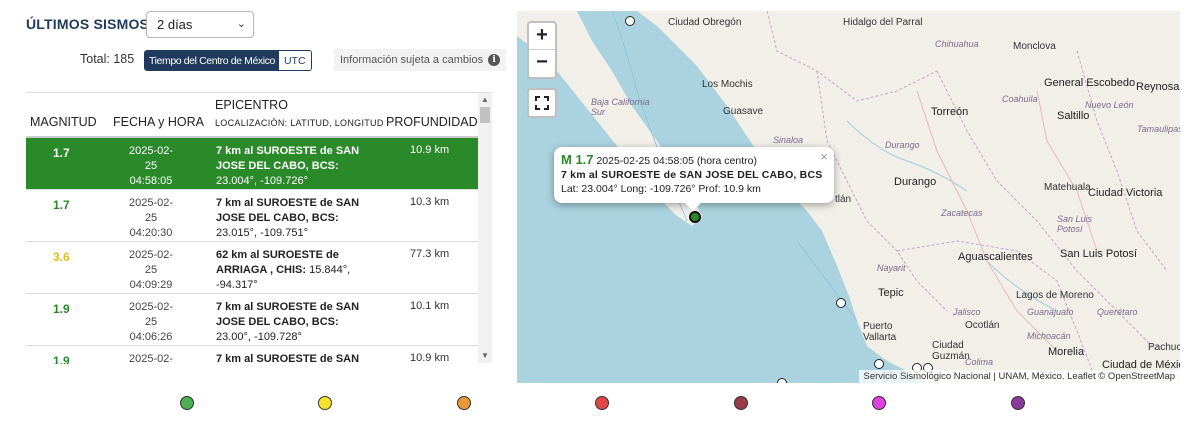  What do you see at coordinates (676, 161) in the screenshot?
I see `popup-datetime: 2025-02-25 04:58:05 (hora centro)` at bounding box center [676, 161].